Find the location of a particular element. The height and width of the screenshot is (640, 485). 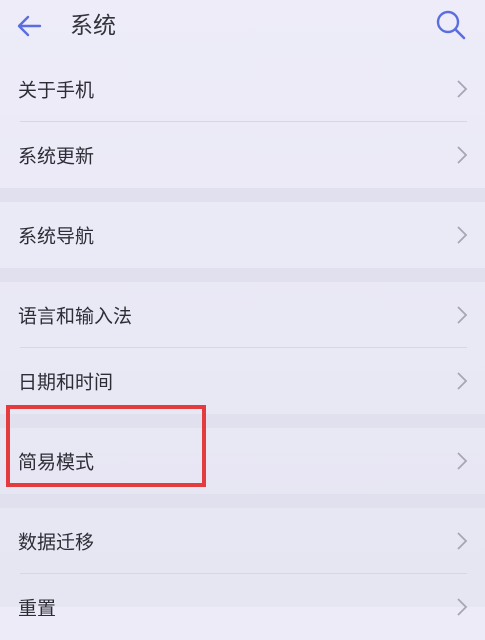

settings-item-label: 系统导航 is located at coordinates (56, 236).